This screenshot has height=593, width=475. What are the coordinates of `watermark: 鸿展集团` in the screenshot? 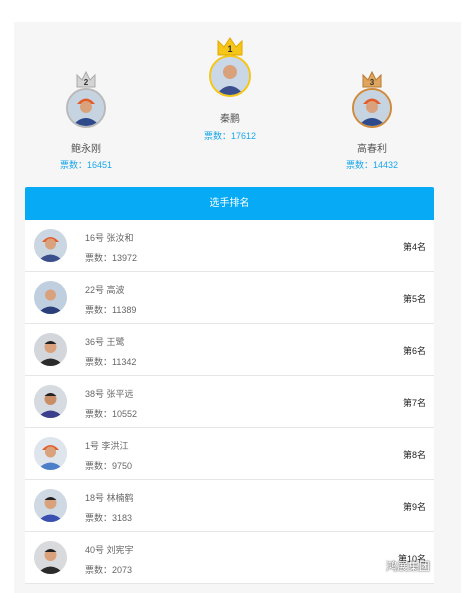 It's located at (398, 566).